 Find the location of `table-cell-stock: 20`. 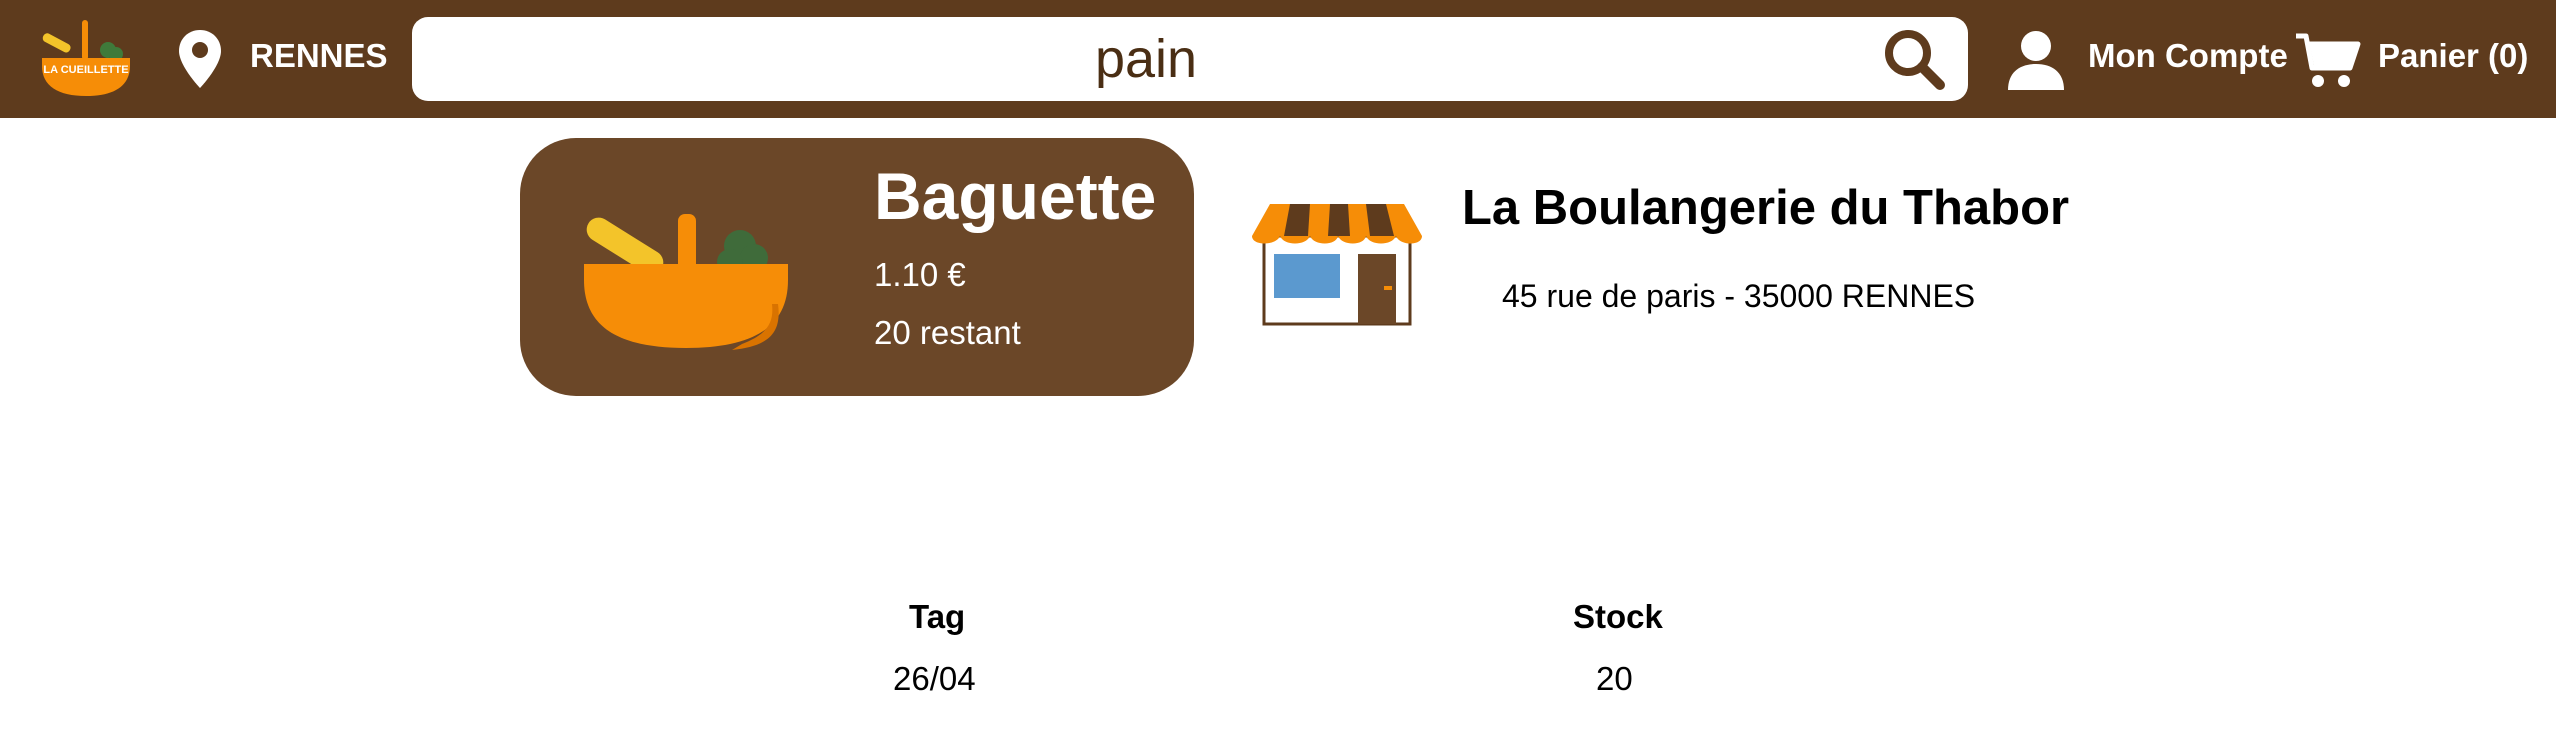

table-cell-stock: 20 is located at coordinates (1614, 678).